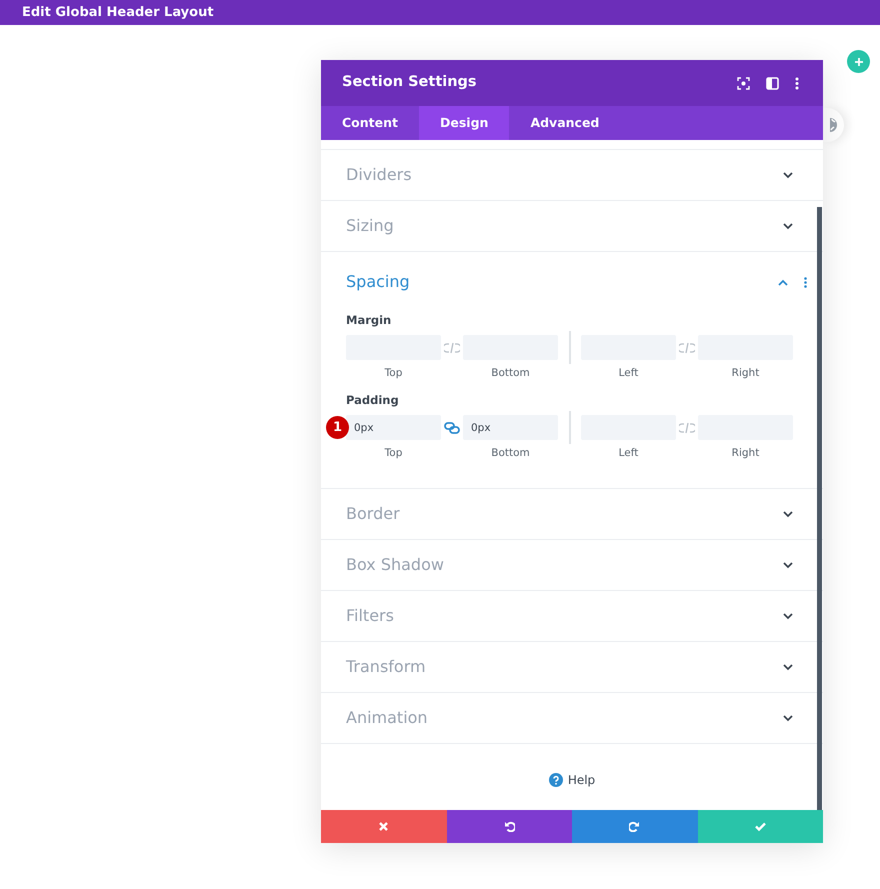 The width and height of the screenshot is (880, 889). I want to click on cancel-button, so click(383, 826).